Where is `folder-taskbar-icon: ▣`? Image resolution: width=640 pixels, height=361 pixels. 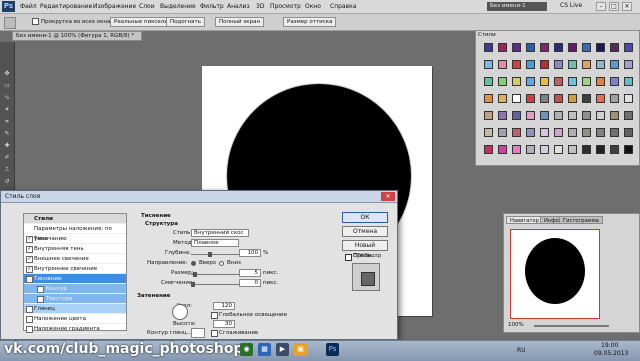 folder-taskbar-icon: ▣ is located at coordinates (300, 349).